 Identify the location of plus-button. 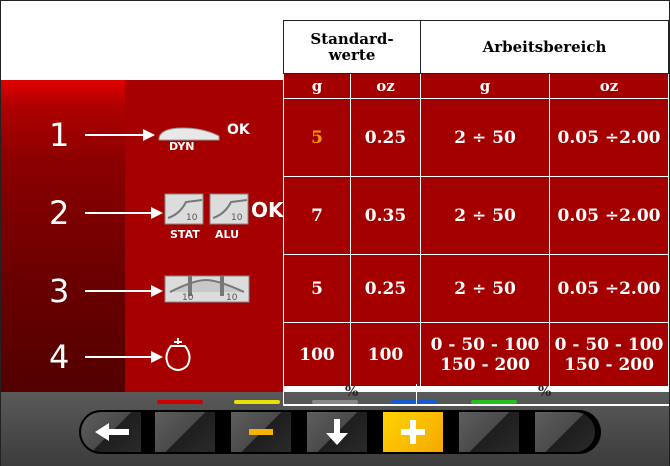
(413, 432).